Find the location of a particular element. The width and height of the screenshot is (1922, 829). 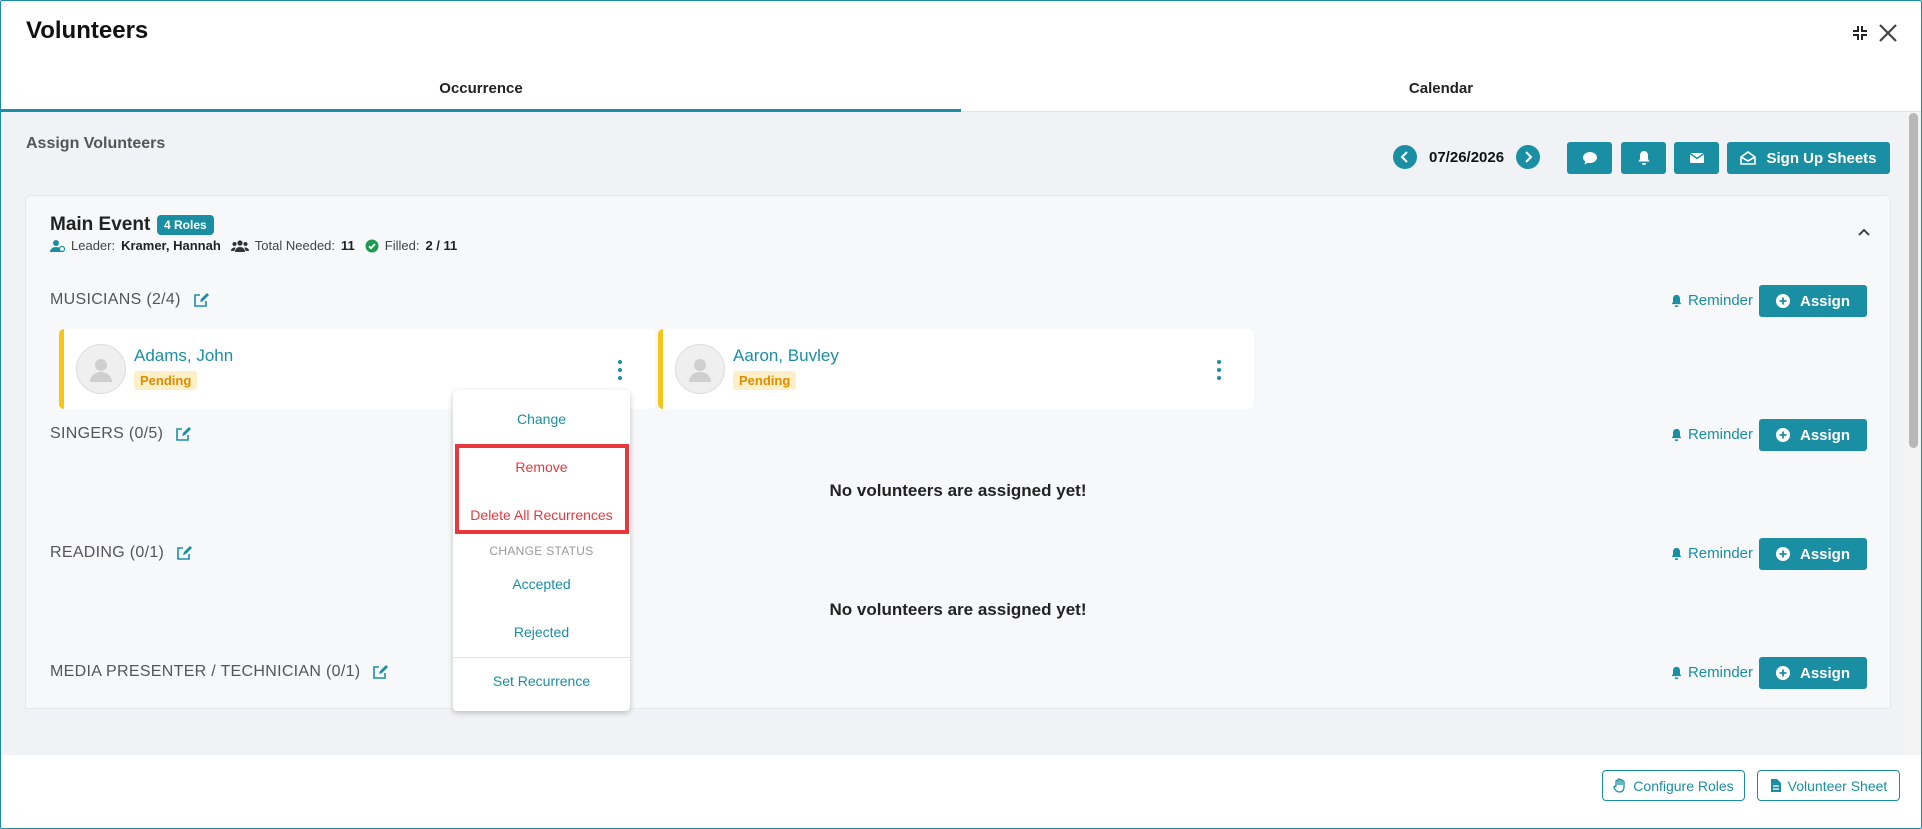

email-button is located at coordinates (1696, 158).